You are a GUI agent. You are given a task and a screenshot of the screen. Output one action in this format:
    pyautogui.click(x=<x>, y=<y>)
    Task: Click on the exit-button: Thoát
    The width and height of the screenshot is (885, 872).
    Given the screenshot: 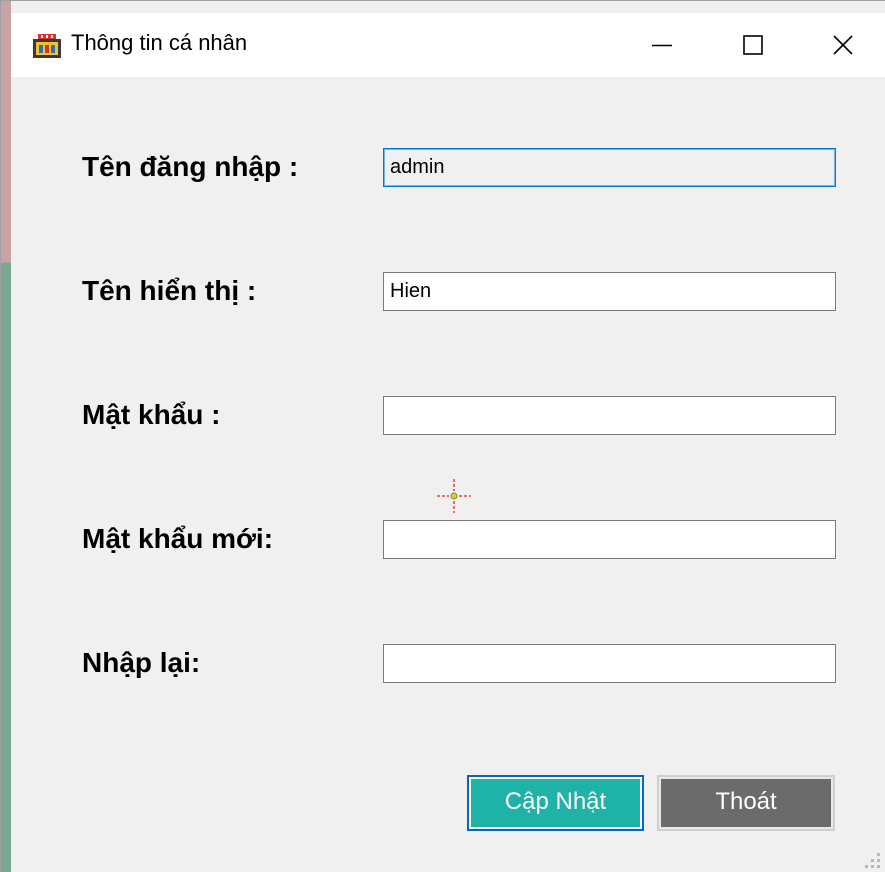 What is the action you would take?
    pyautogui.click(x=746, y=803)
    